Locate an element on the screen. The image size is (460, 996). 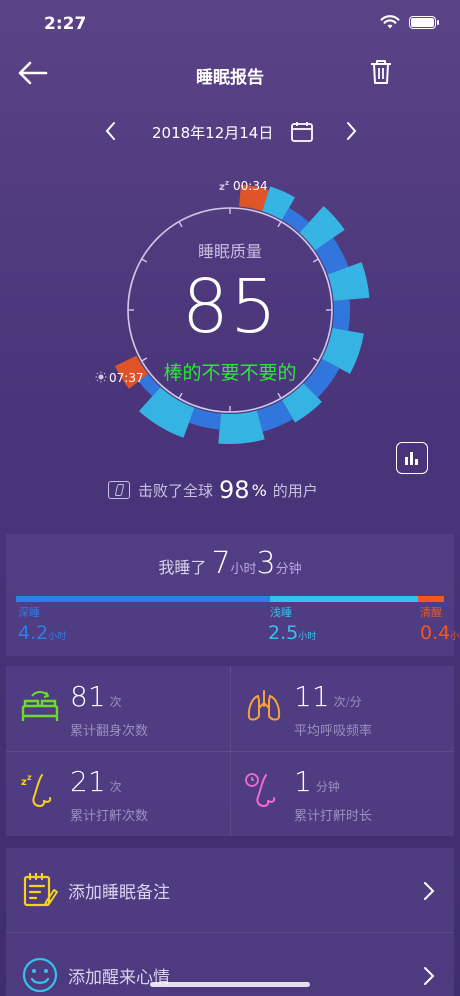
awake-hours: 0.4 is located at coordinates (435, 633).